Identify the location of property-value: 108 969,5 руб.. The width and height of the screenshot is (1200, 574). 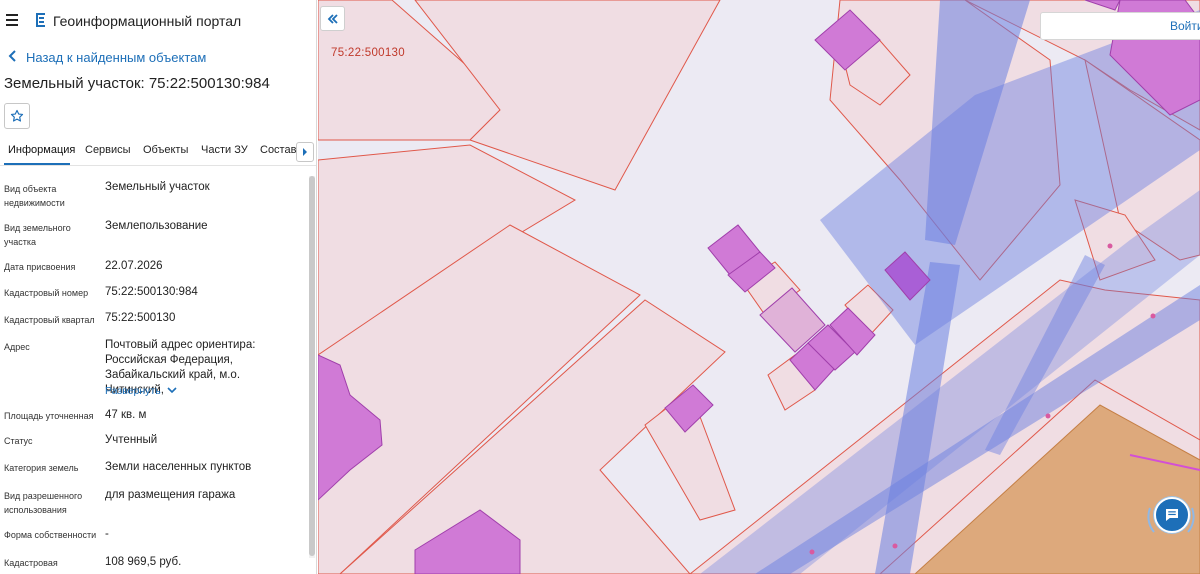
(143, 562).